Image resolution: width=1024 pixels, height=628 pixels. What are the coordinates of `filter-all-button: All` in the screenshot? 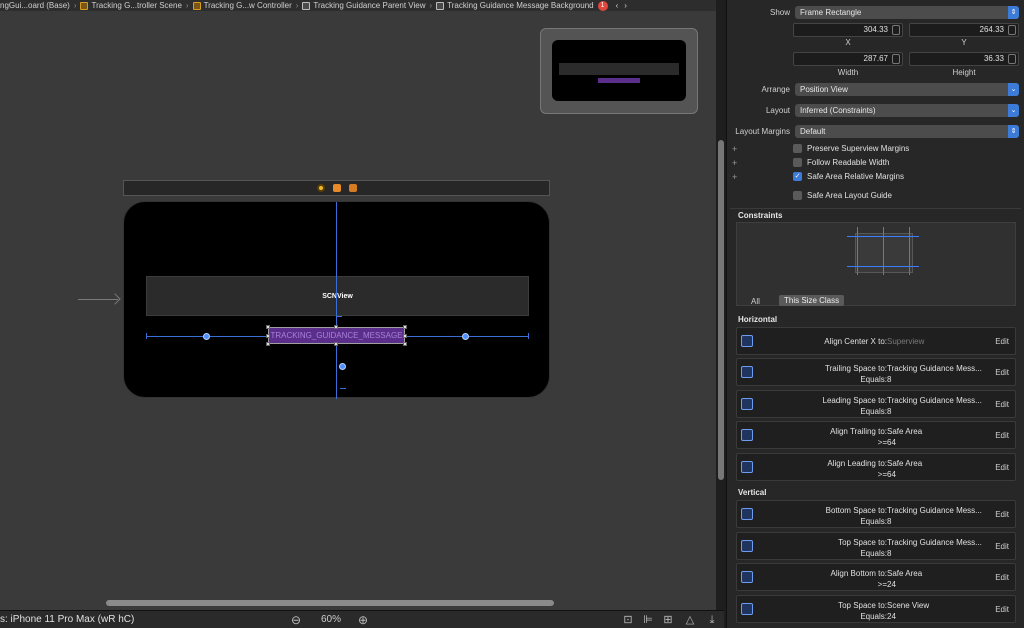 It's located at (755, 301).